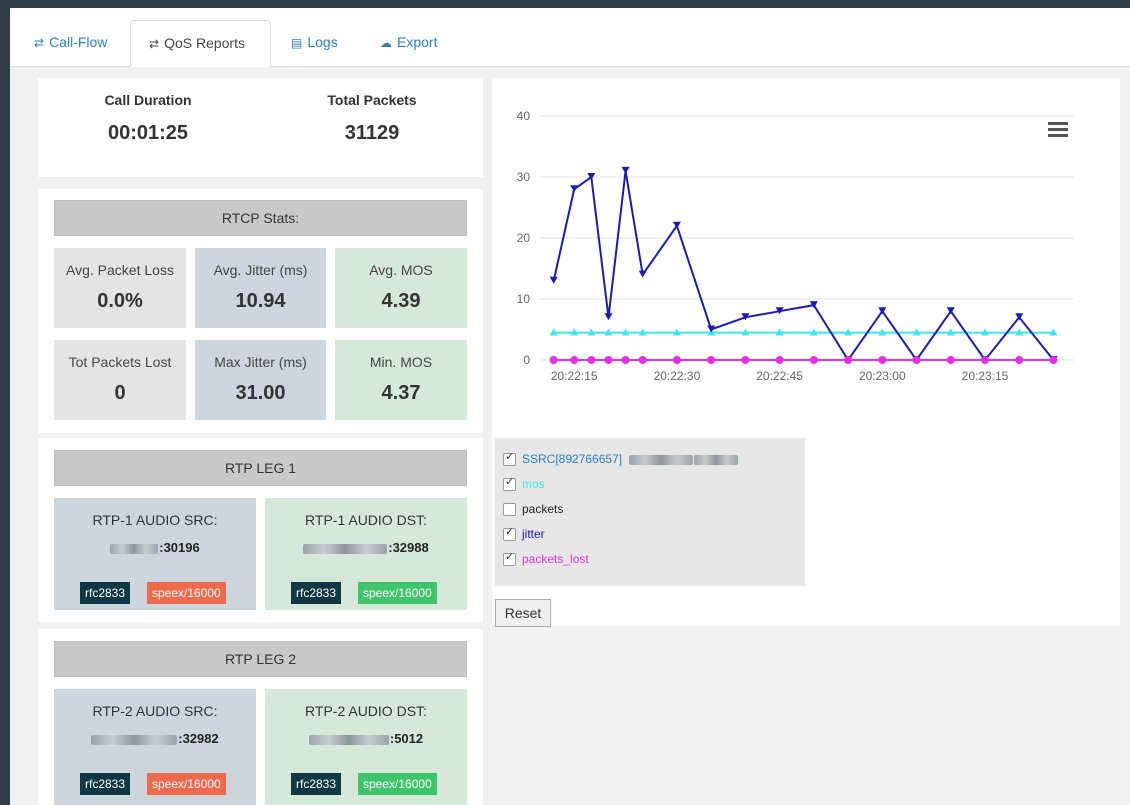  Describe the element at coordinates (524, 177) in the screenshot. I see `y-tick-label: 30` at that location.